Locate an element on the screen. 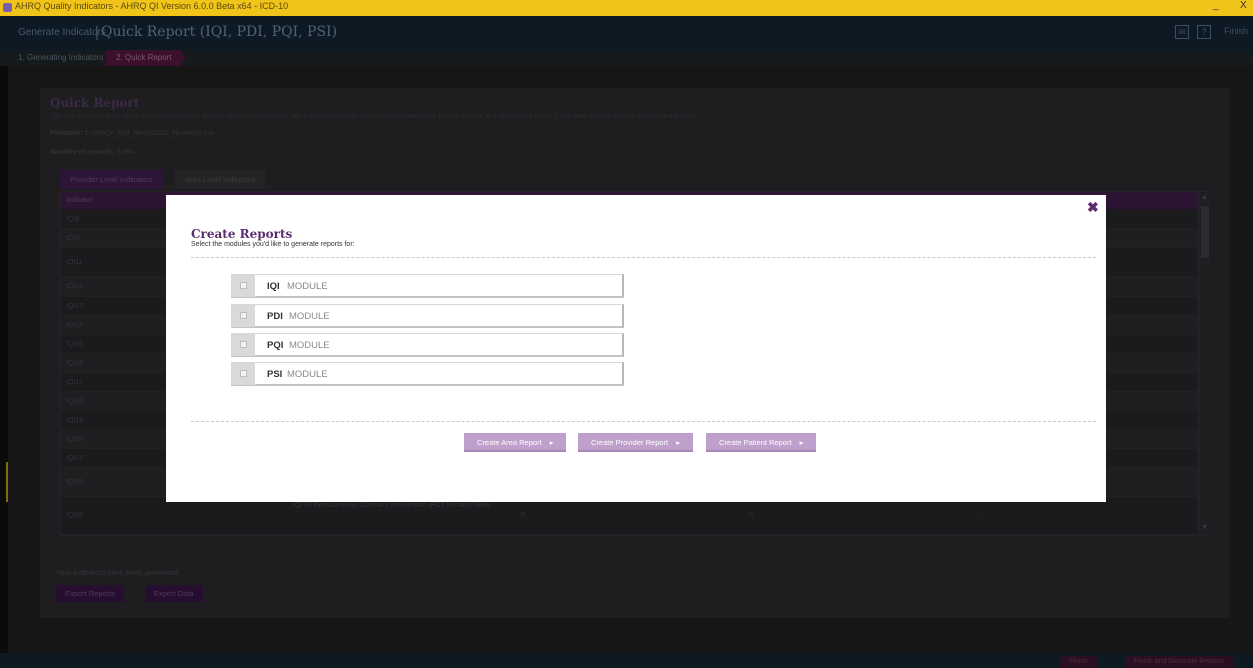 The image size is (1253, 668). header-finish-link: Finish is located at coordinates (1236, 31).